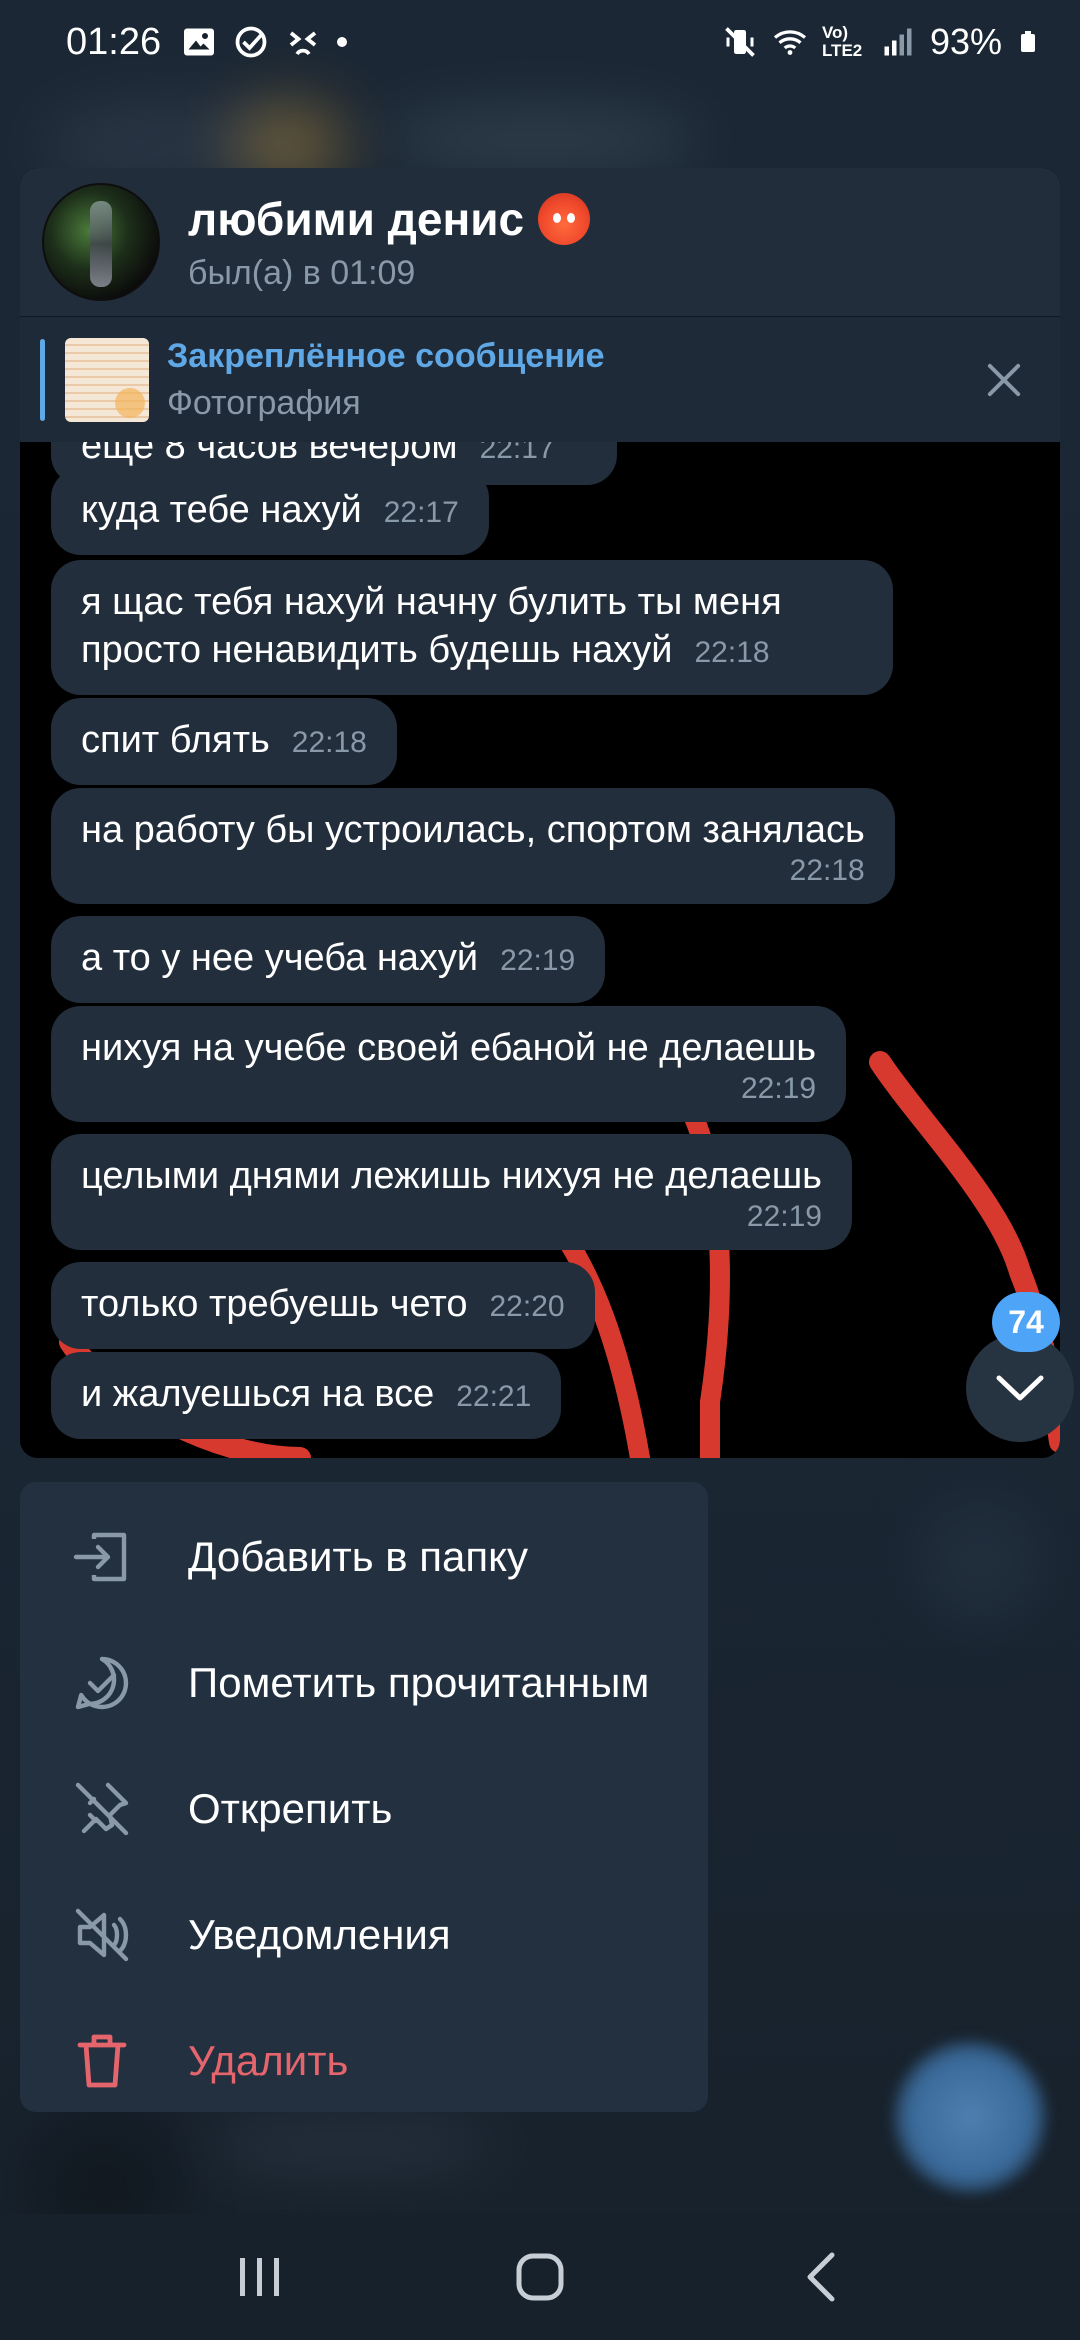  Describe the element at coordinates (107, 379) in the screenshot. I see `pinned-photo-thumbnail` at that location.